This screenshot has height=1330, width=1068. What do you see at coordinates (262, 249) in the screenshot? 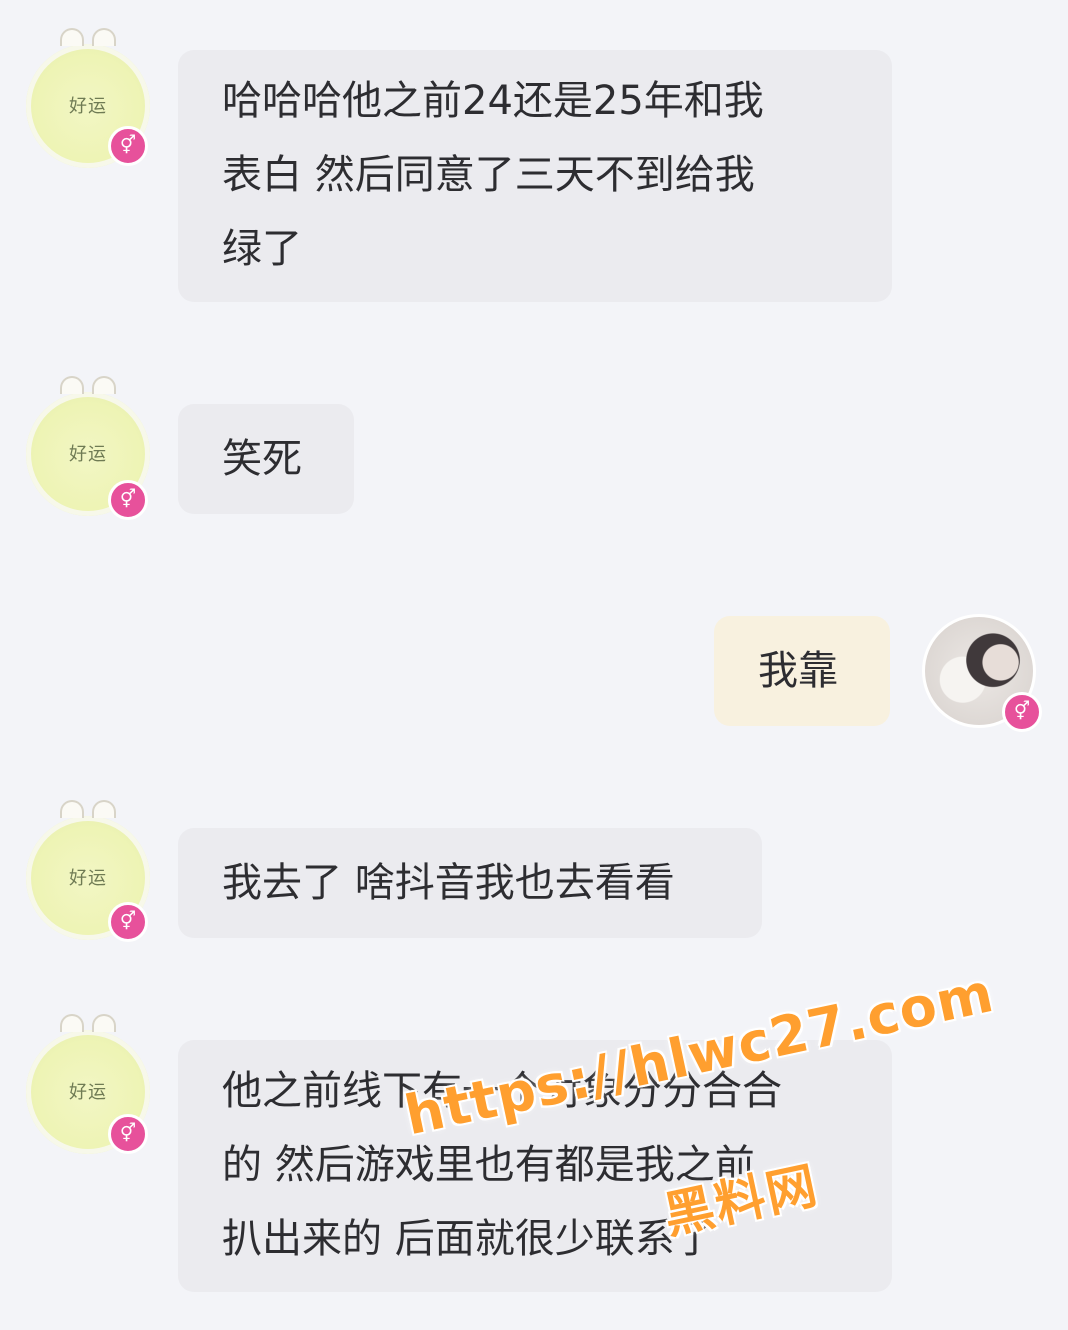
I see `message-line: 绿了` at bounding box center [262, 249].